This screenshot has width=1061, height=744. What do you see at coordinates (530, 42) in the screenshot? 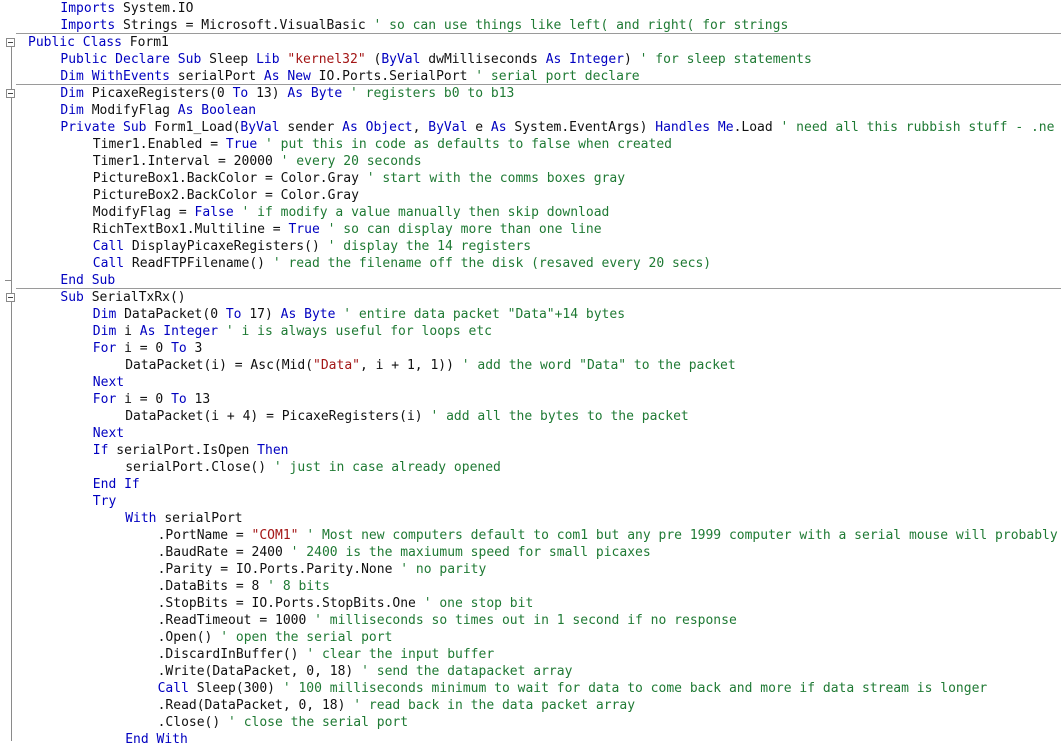
I see `code-line: Public Class Form1` at bounding box center [530, 42].